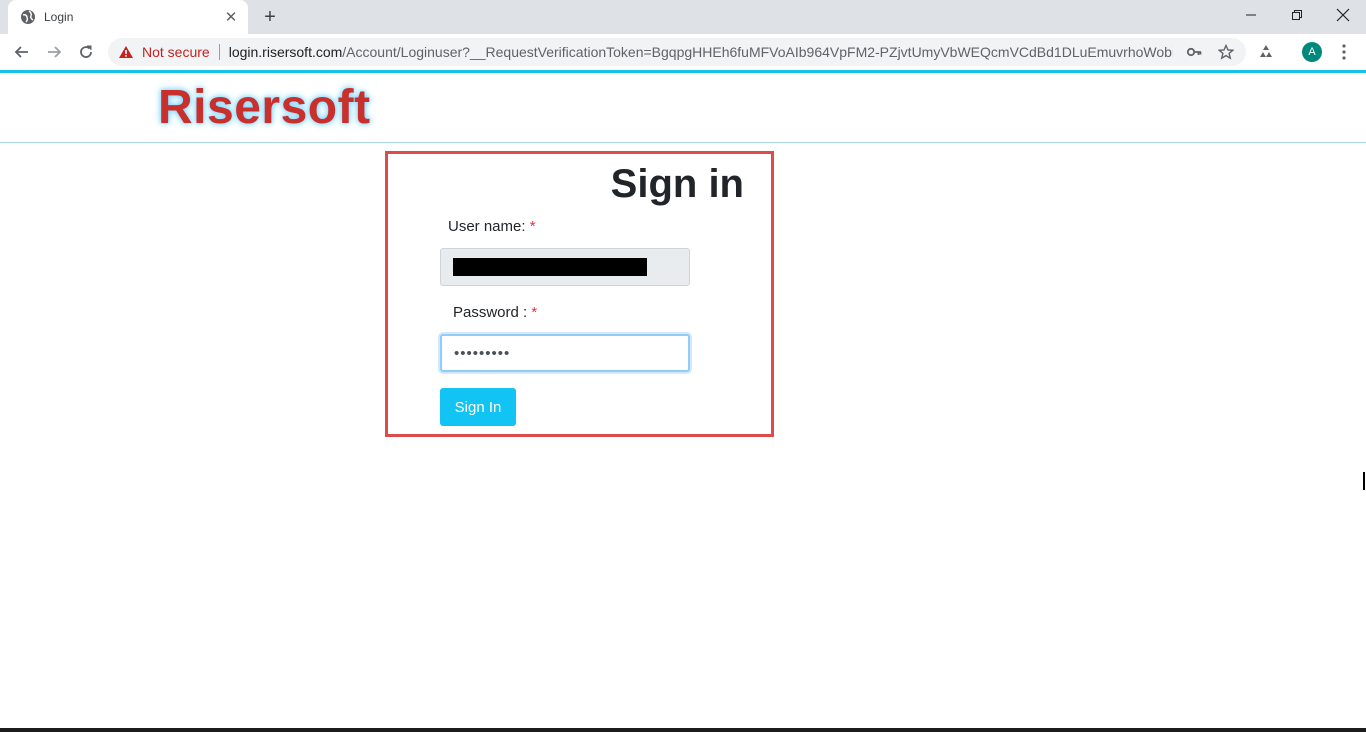  Describe the element at coordinates (1194, 52) in the screenshot. I see `key-icon` at that location.